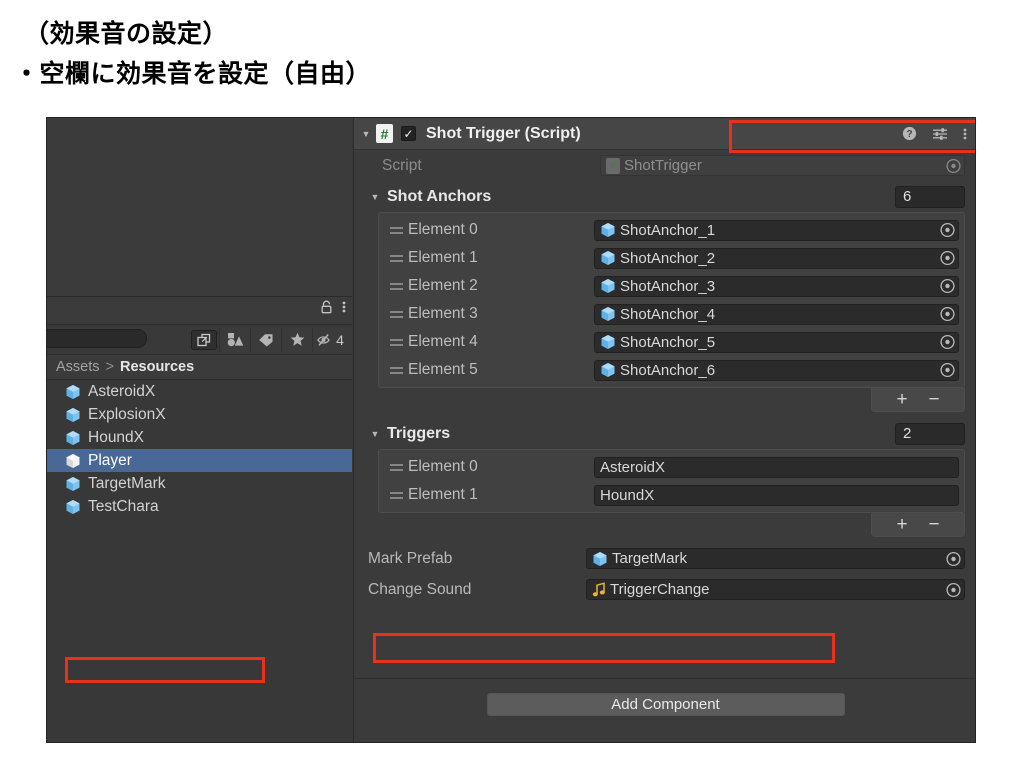  I want to click on element-object-field: ShotAnchor_2, so click(776, 258).